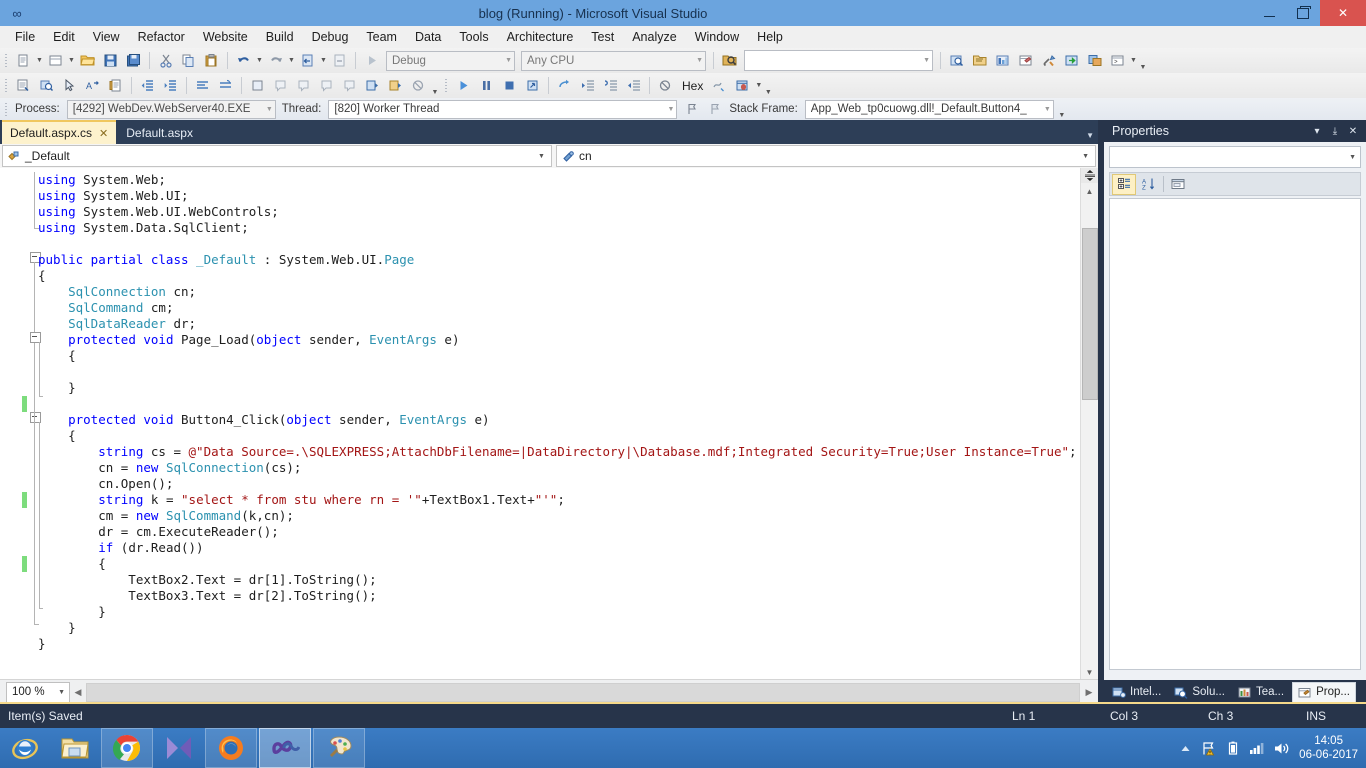 Image resolution: width=1366 pixels, height=768 pixels. I want to click on tab-overflow-icon: ▼, so click(1090, 135).